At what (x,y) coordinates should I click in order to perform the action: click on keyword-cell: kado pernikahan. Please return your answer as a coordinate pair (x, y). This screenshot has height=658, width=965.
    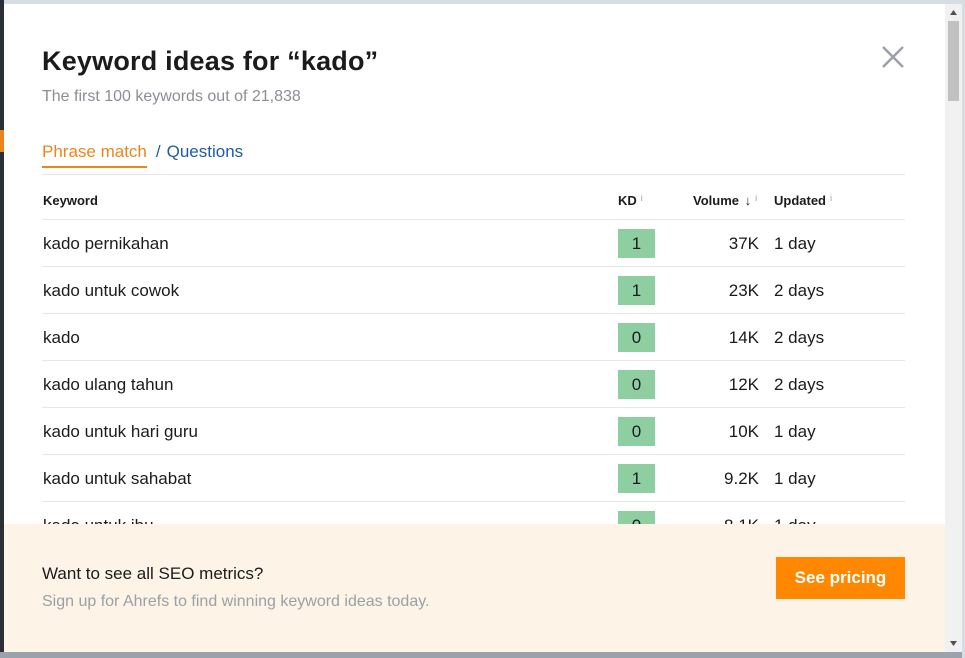
    Looking at the image, I should click on (106, 244).